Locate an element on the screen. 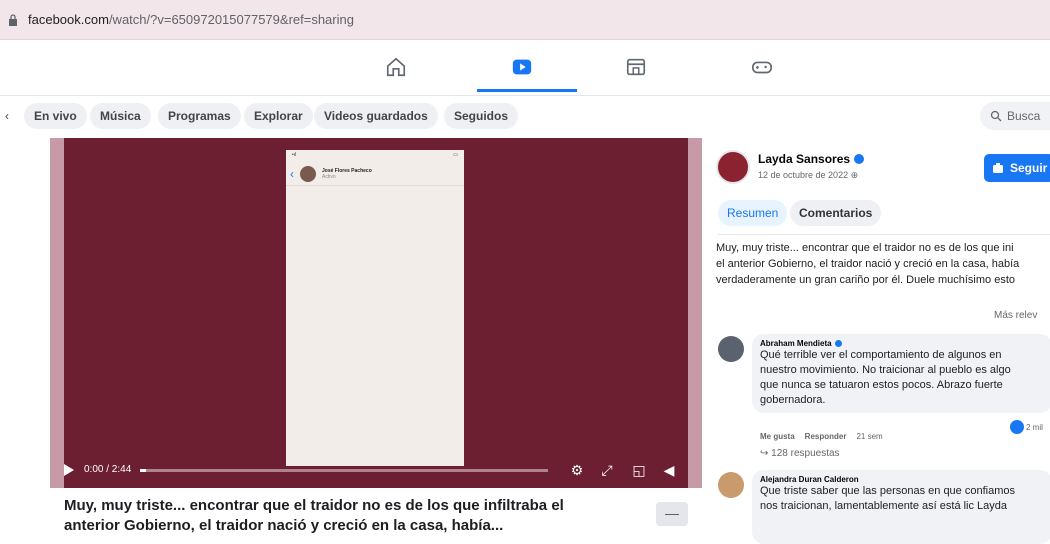 Image resolution: width=1050 pixels, height=544 pixels. video-left-edge is located at coordinates (57, 313).